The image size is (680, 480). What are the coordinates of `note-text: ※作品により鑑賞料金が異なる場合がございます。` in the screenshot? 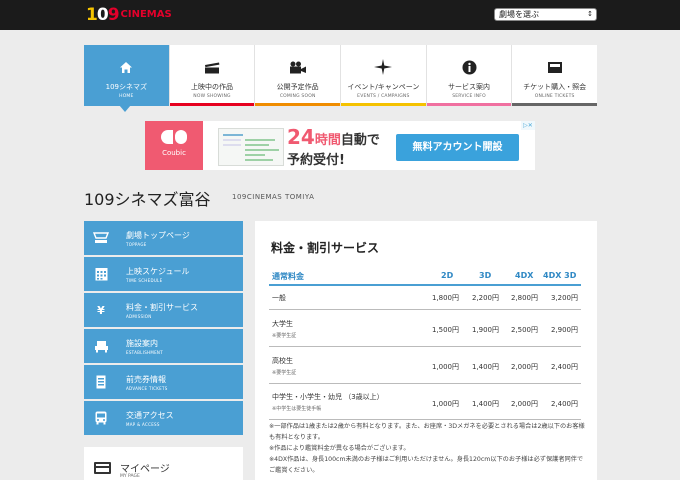 It's located at (339, 448).